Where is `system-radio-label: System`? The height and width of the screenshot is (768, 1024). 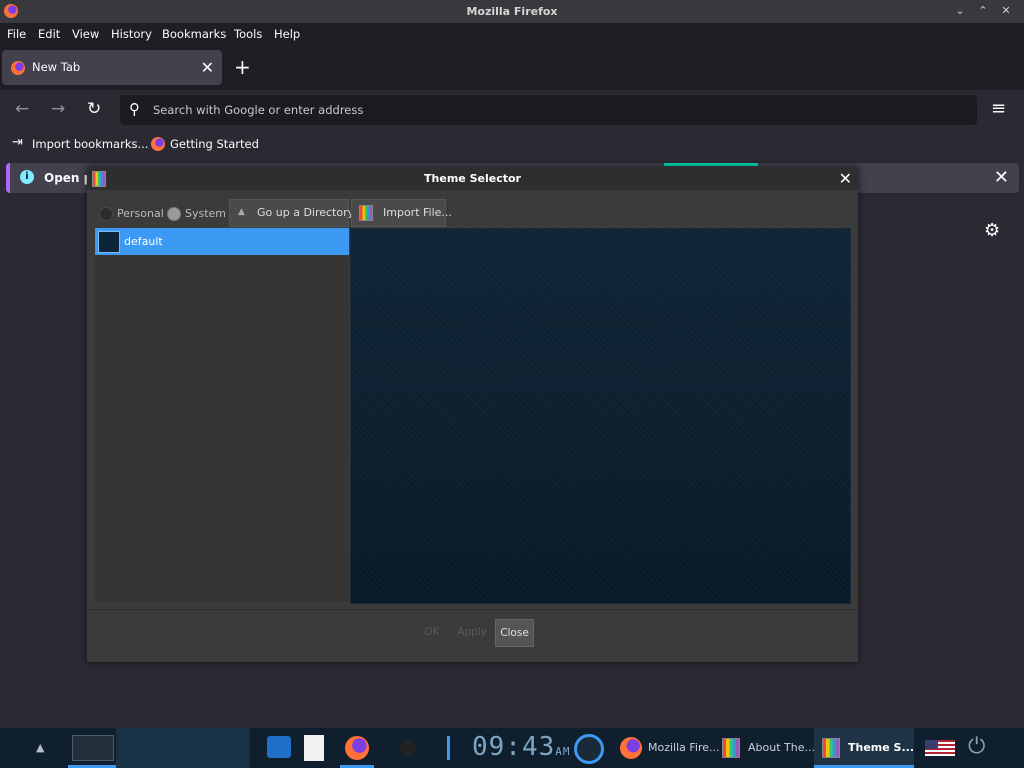 system-radio-label: System is located at coordinates (206, 213).